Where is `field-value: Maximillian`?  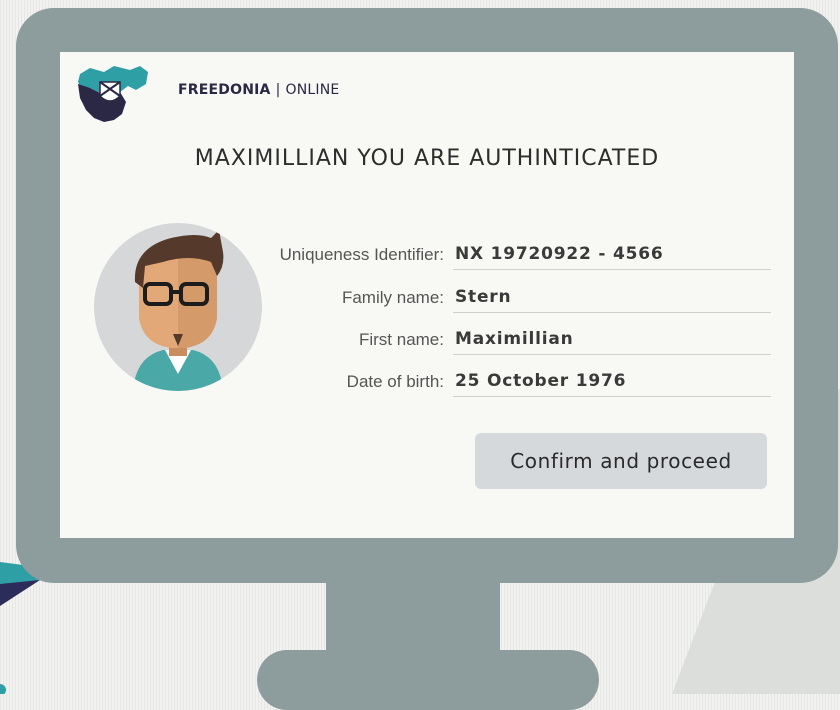
field-value: Maximillian is located at coordinates (612, 342).